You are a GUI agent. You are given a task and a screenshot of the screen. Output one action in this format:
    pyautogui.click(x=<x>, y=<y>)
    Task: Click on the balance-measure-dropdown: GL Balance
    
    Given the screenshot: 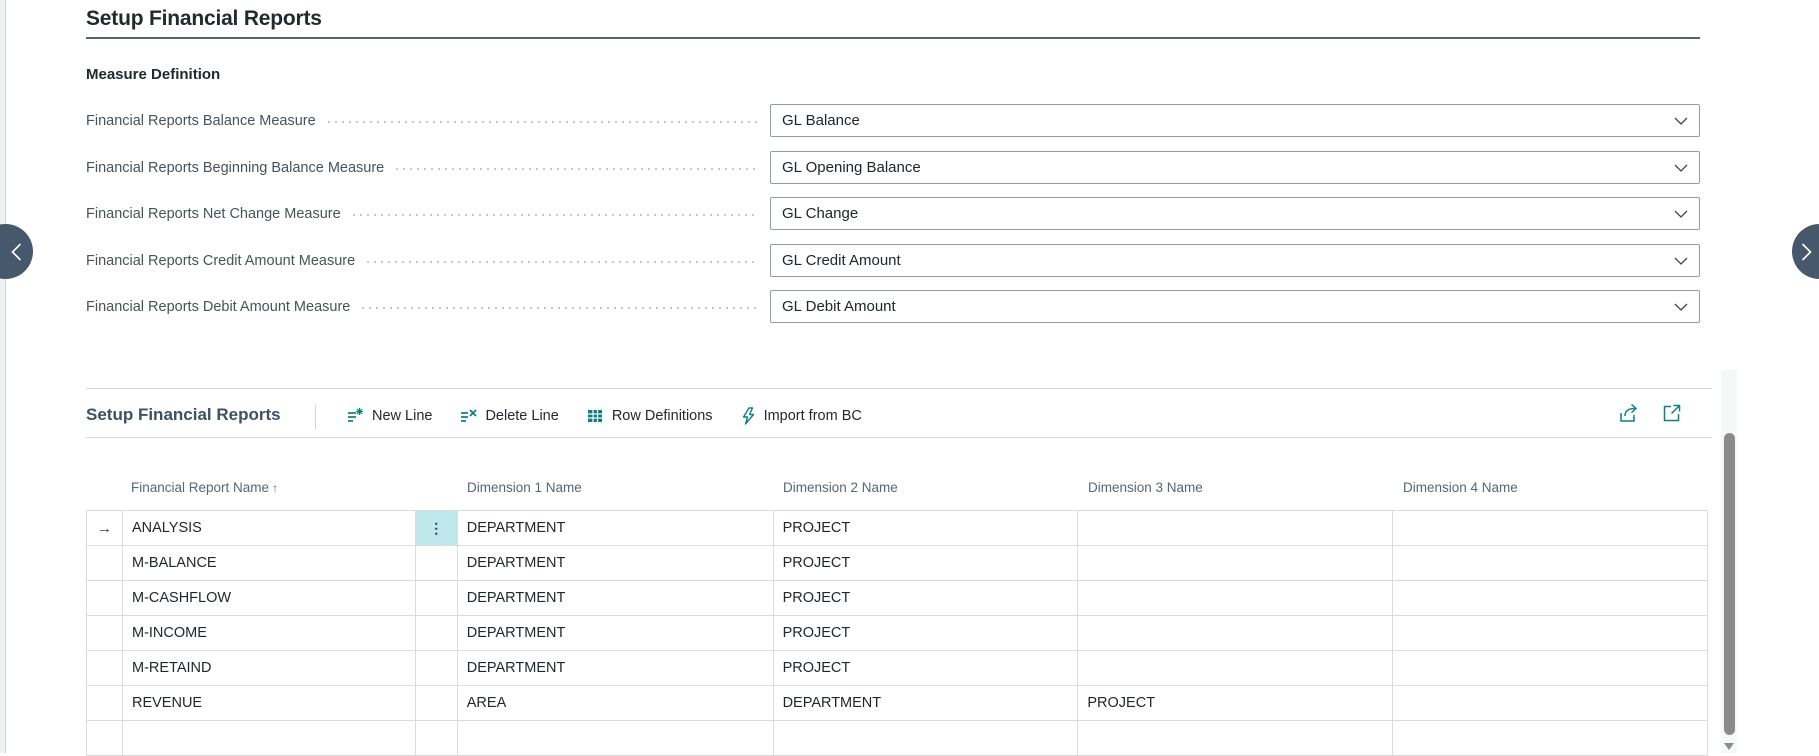 What is the action you would take?
    pyautogui.click(x=1235, y=120)
    